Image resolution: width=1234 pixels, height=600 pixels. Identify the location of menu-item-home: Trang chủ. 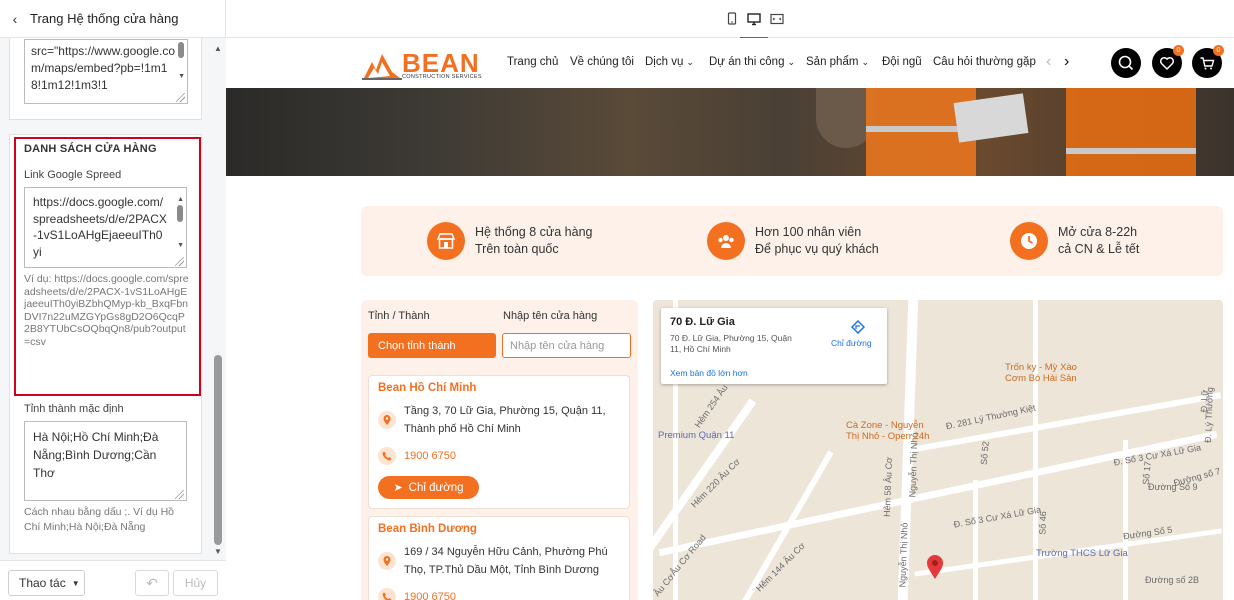
(532, 62).